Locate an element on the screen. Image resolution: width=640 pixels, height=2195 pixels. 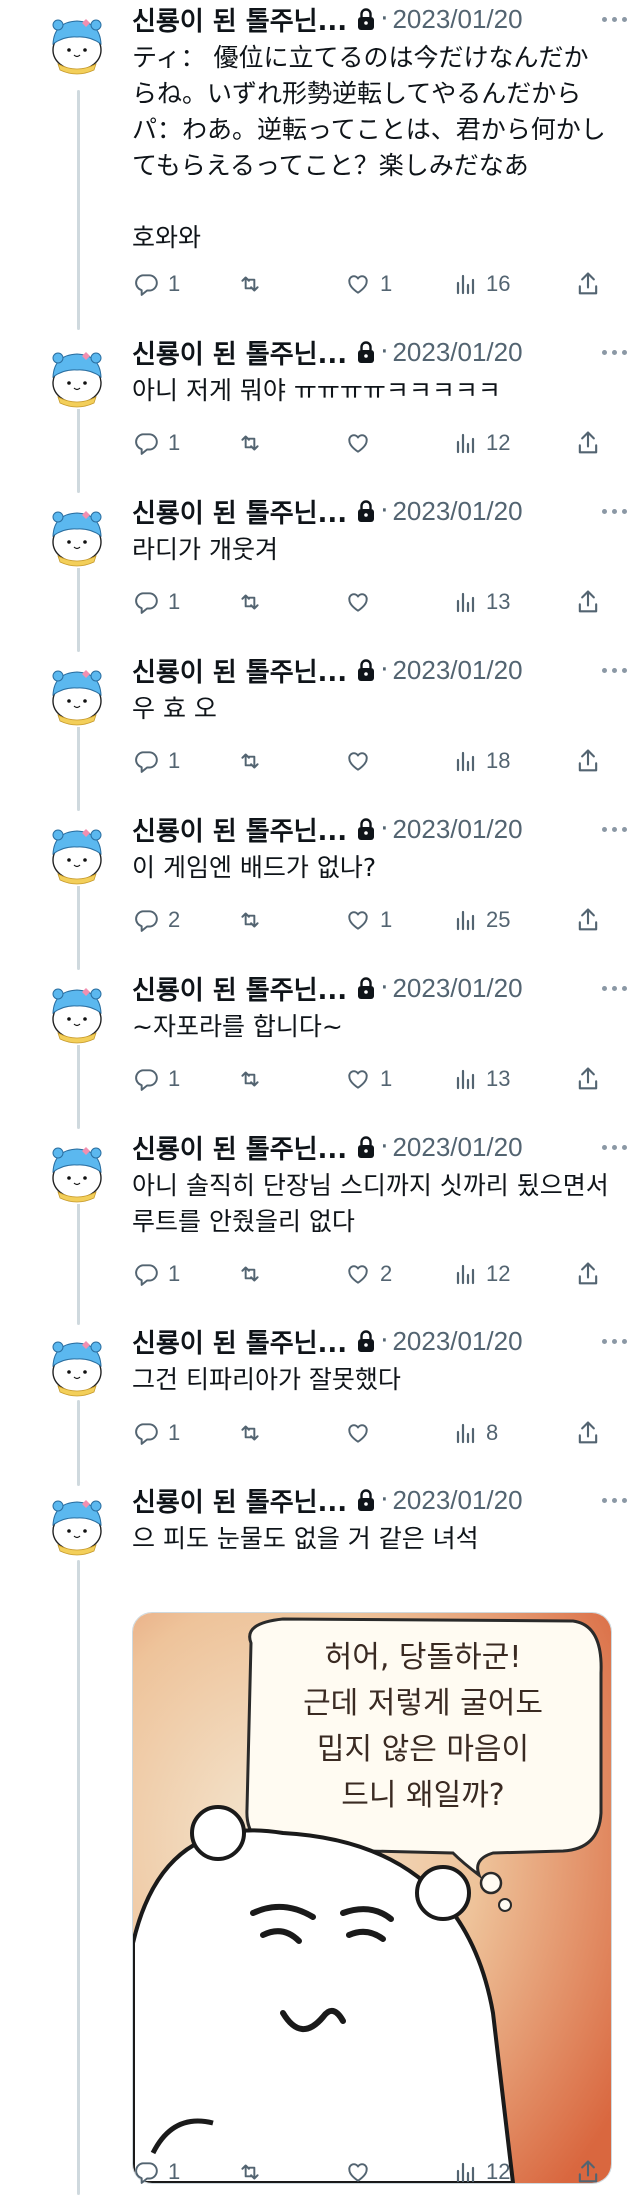
tweet: 신룡이 된 톨주닌... · 2023/01/20 그건 티파리아가 잘못했다 1 8 is located at coordinates (320, 1384).